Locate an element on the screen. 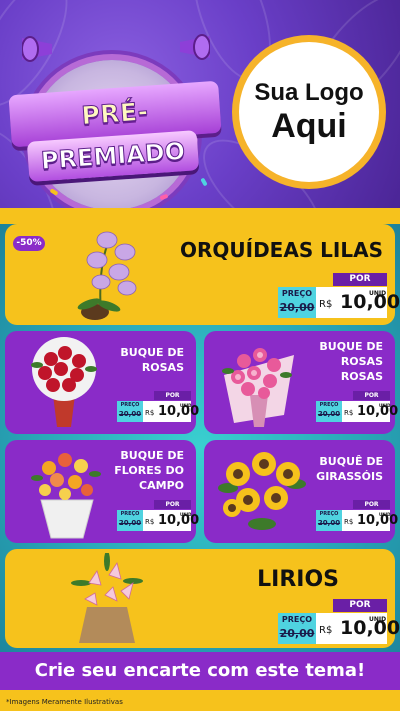 This screenshot has width=400, height=711. product-name: LIRIOS is located at coordinates (298, 579).